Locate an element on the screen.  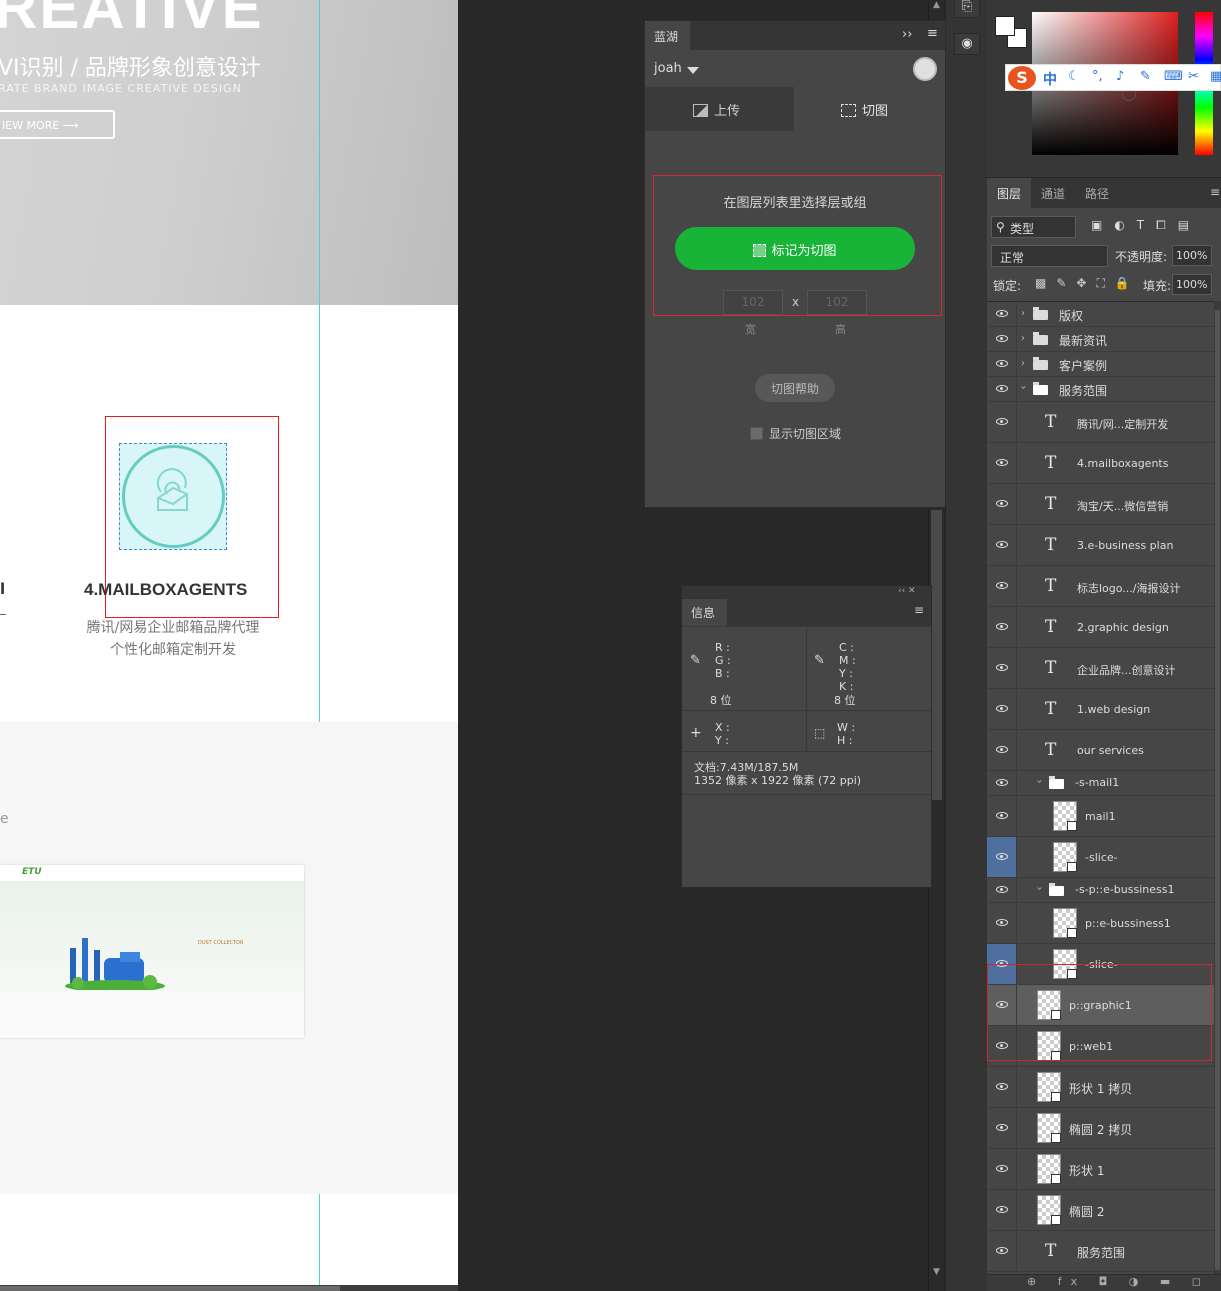
show-slice-label: 显示切图区域 is located at coordinates (805, 433).